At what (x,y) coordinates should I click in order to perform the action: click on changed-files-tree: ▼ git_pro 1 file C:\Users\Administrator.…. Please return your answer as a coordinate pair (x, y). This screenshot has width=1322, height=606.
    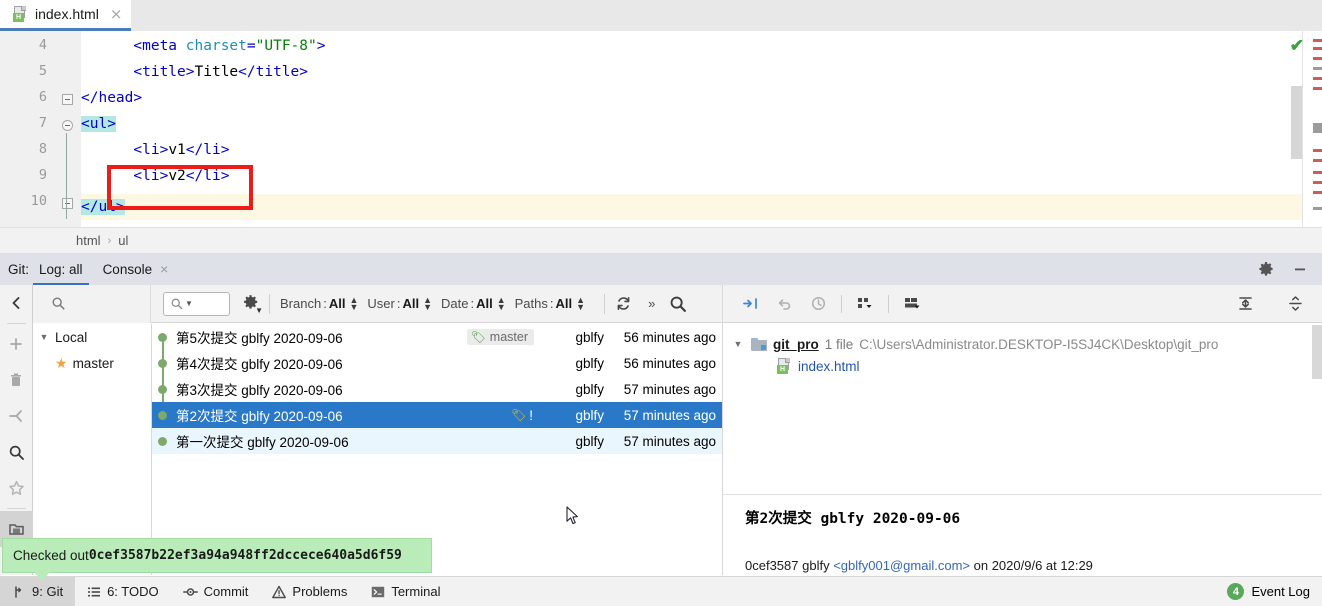
    Looking at the image, I should click on (1022, 350).